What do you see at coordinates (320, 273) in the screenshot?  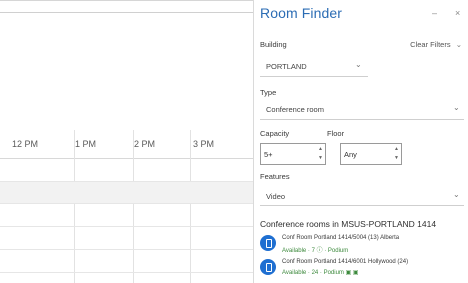 I see `room-status: Available · 24 · Podium ▣ ▣` at bounding box center [320, 273].